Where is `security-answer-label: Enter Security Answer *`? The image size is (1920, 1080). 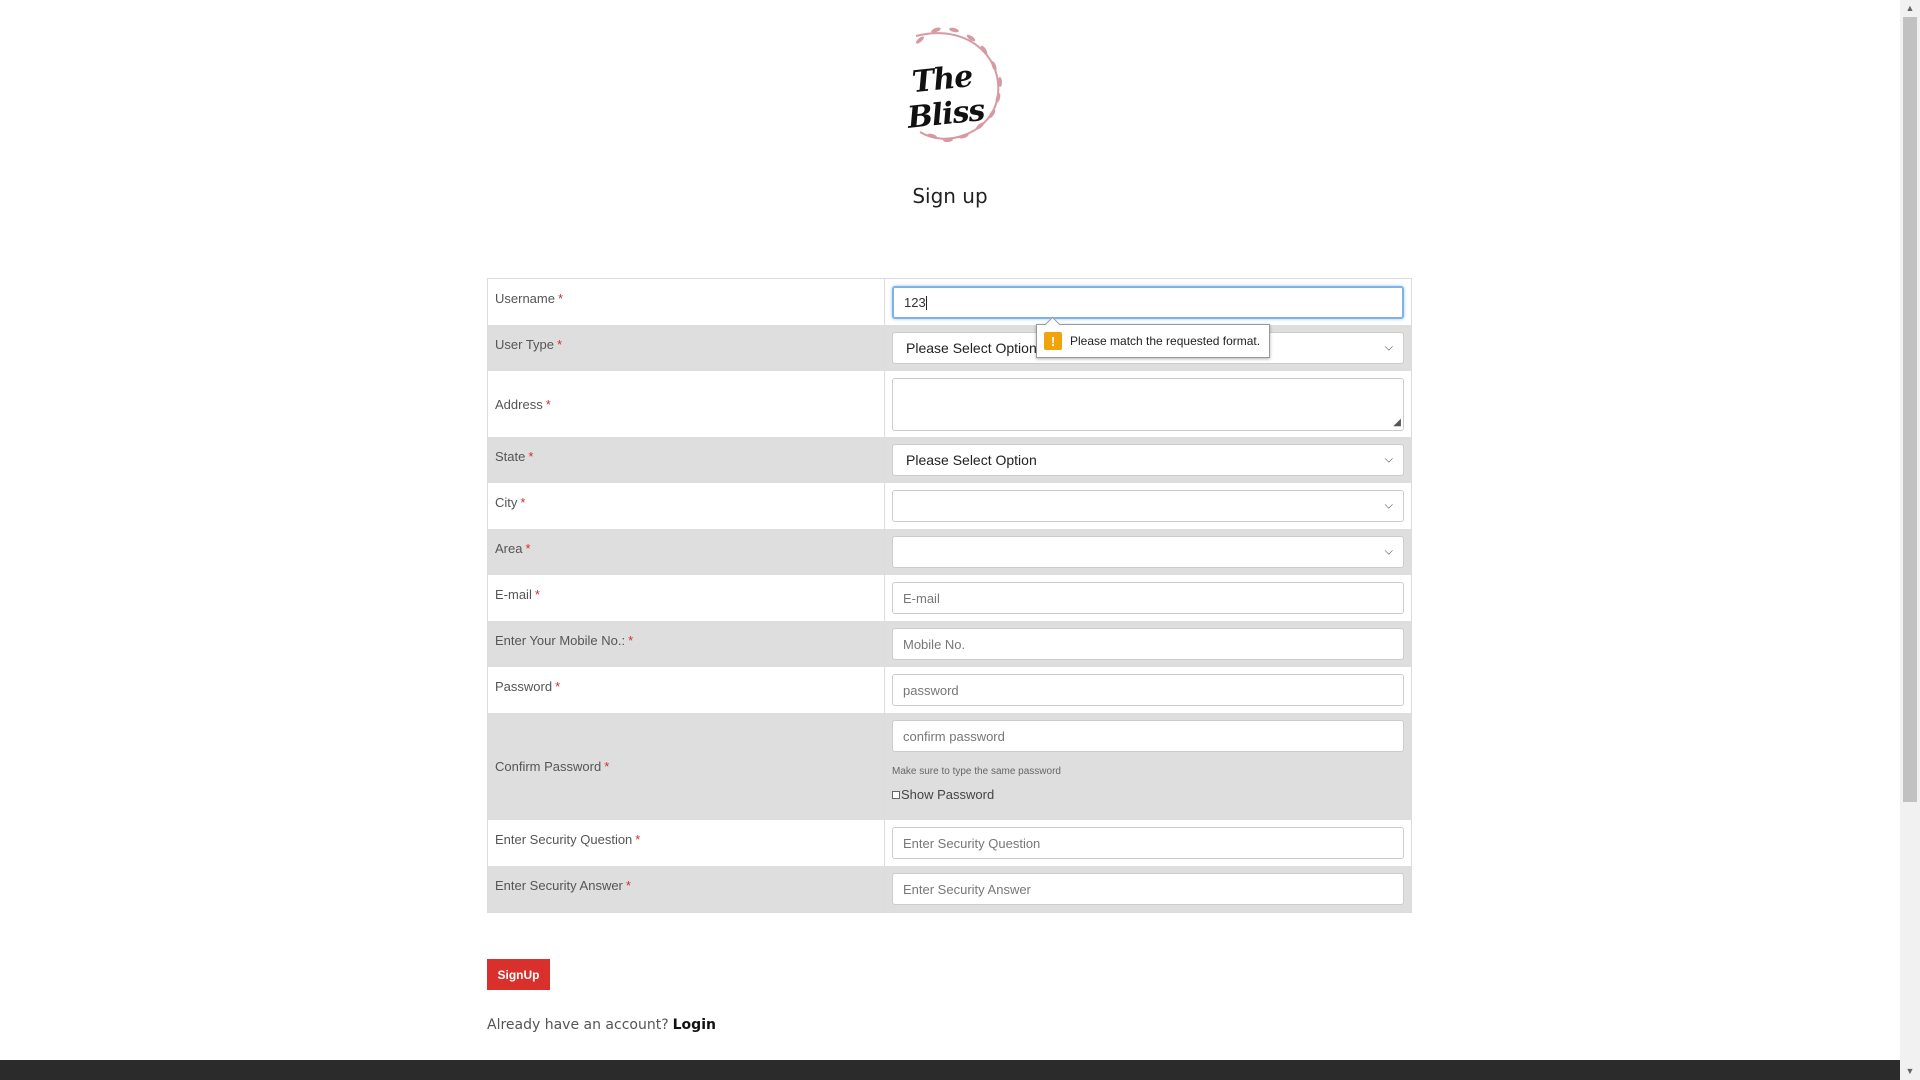 security-answer-label: Enter Security Answer * is located at coordinates (686, 889).